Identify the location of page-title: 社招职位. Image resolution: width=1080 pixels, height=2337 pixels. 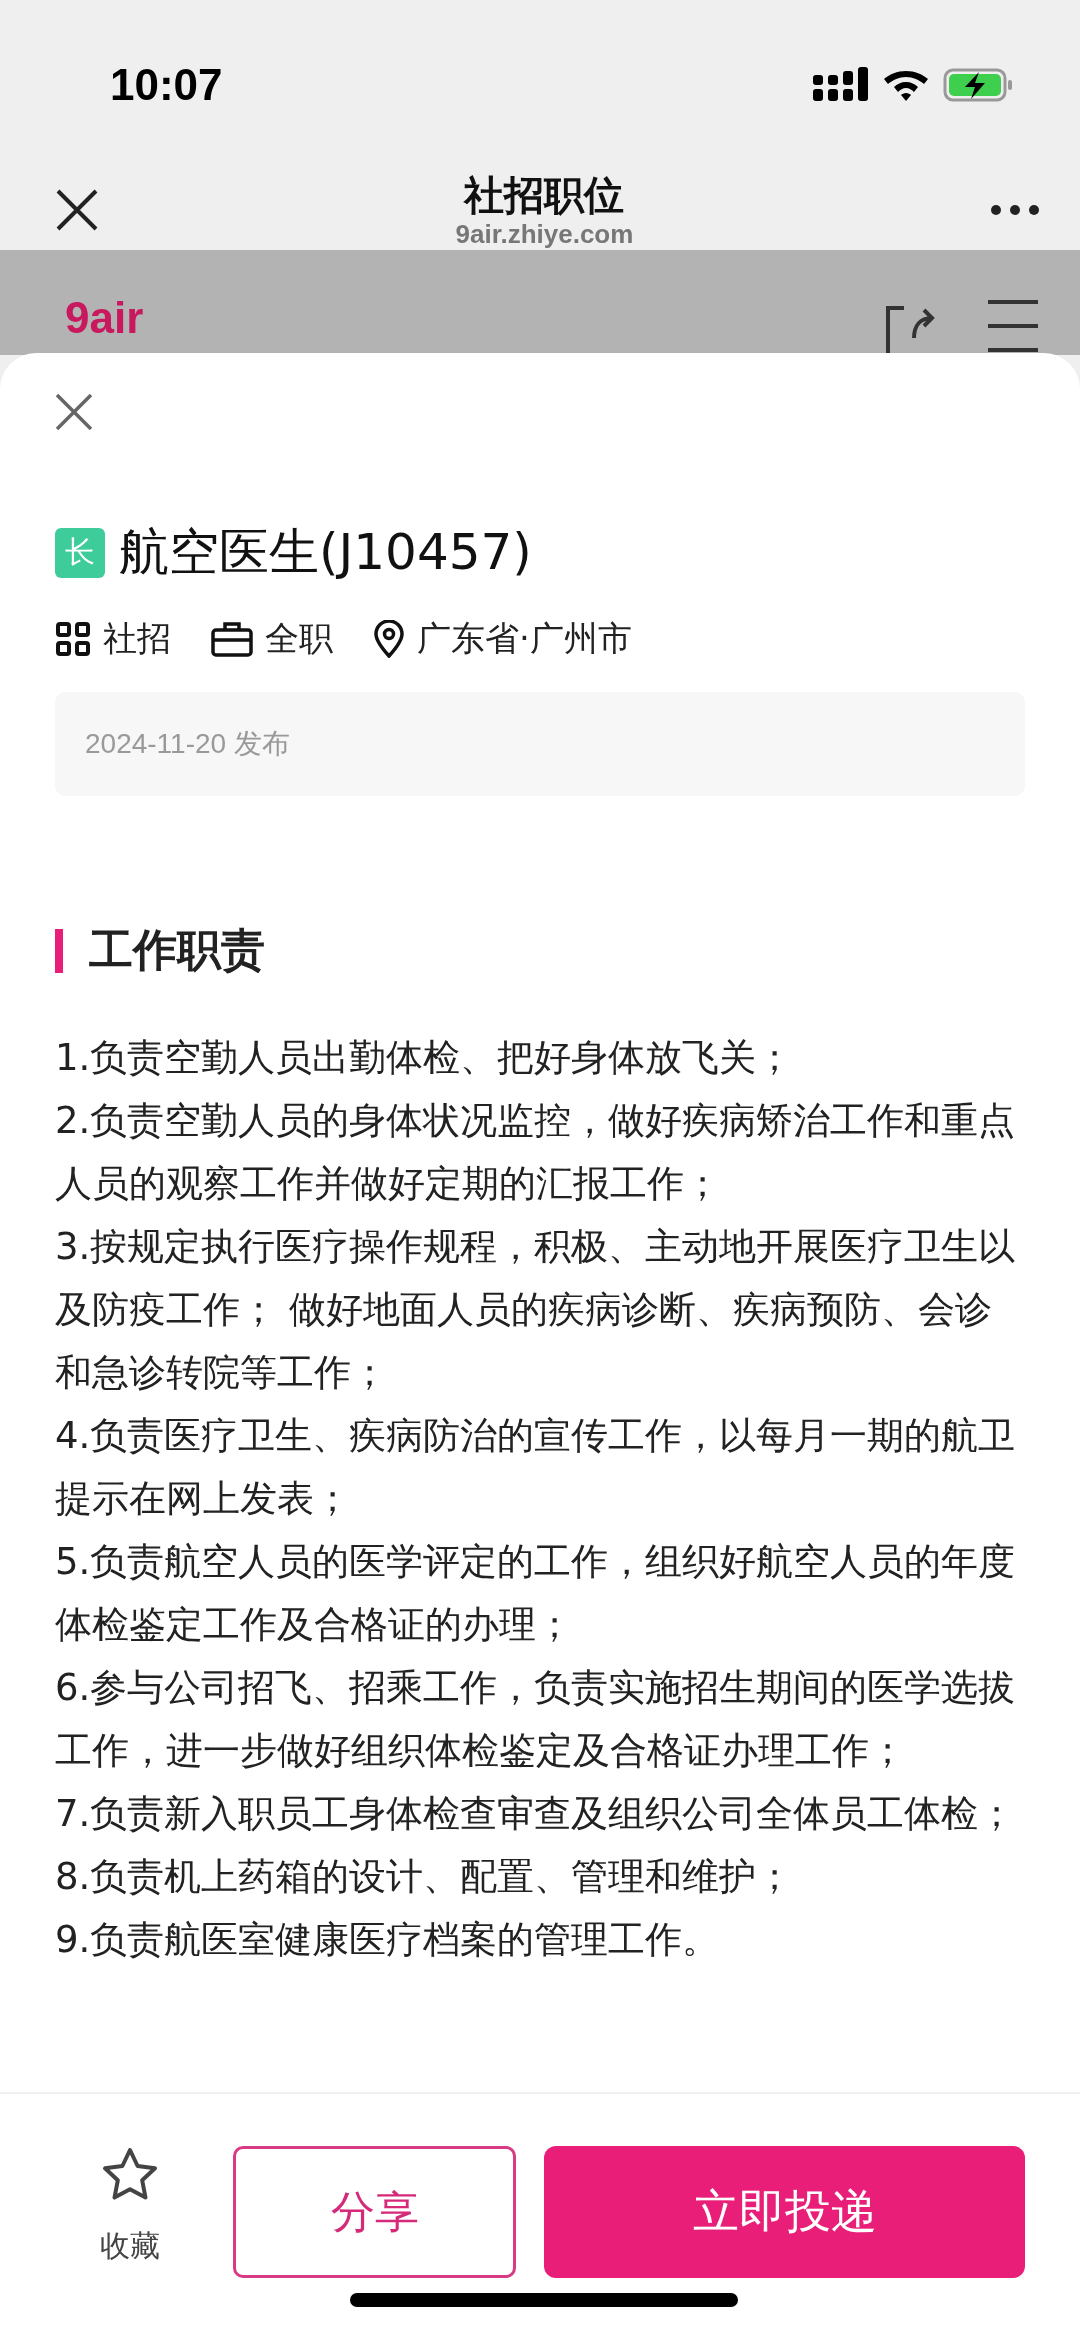
(544, 195).